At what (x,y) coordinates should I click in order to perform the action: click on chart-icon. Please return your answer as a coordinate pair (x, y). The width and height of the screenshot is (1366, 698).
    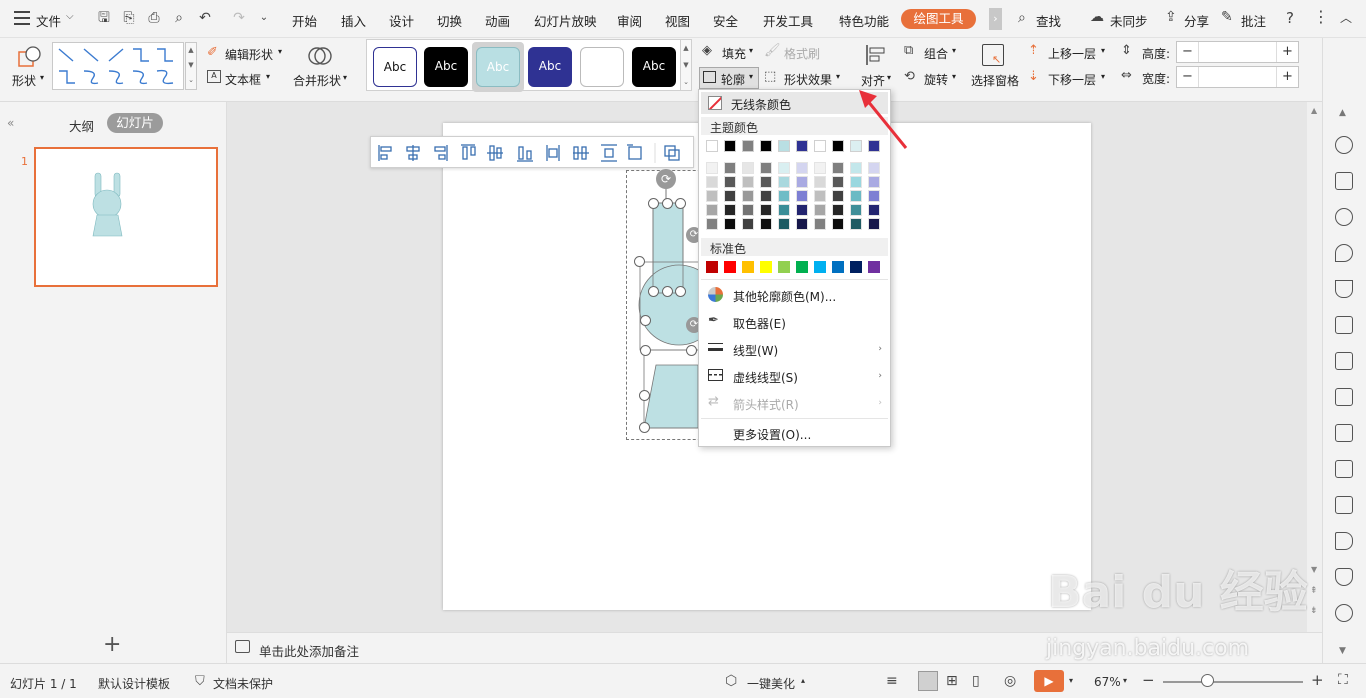
    Looking at the image, I should click on (1344, 361).